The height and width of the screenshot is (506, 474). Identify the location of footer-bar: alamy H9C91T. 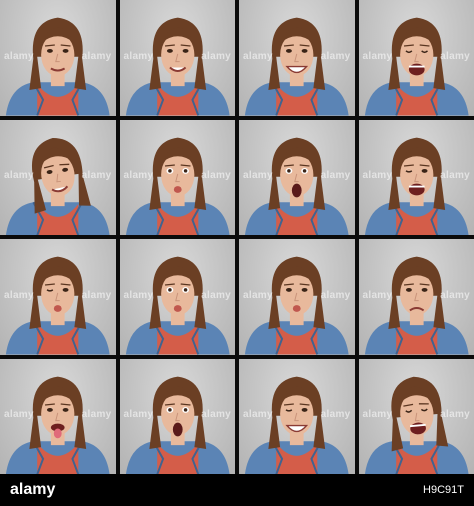
(237, 490).